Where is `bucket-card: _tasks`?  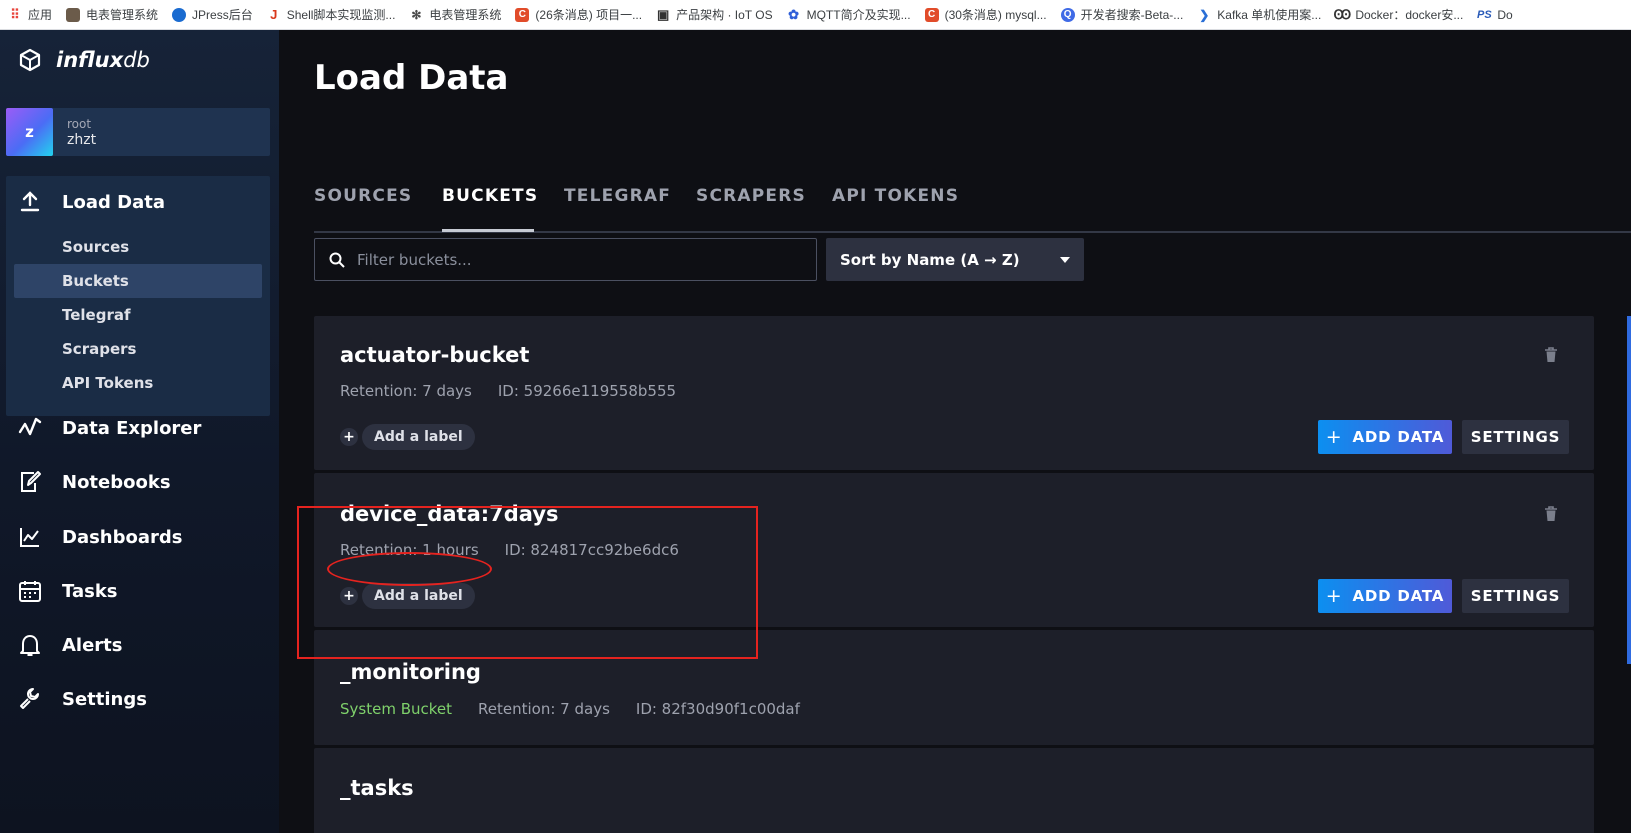
bucket-card: _tasks is located at coordinates (954, 790).